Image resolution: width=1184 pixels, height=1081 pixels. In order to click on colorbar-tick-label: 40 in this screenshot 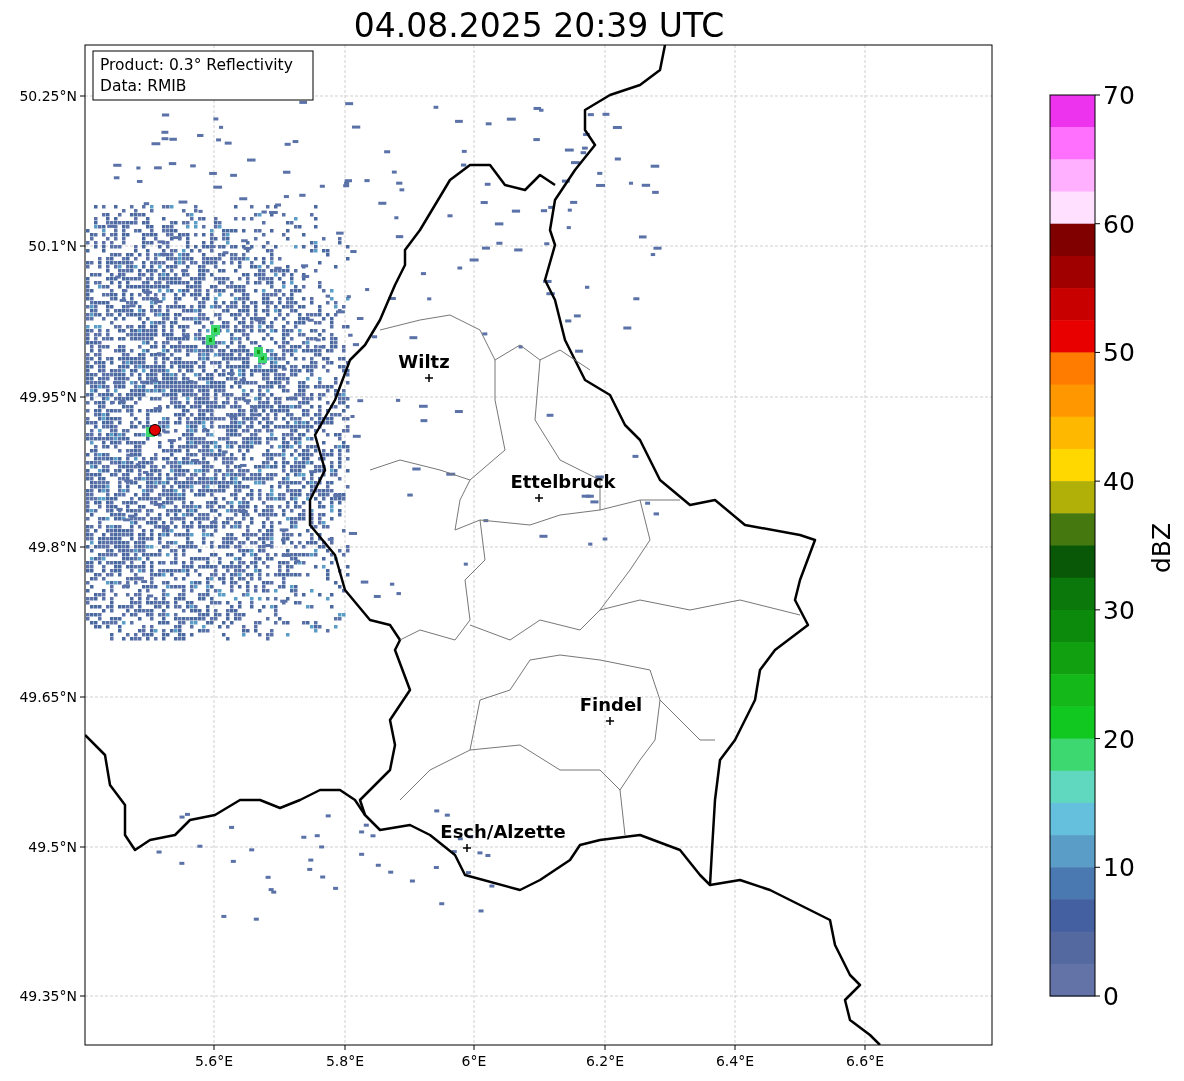, I will do `click(1119, 482)`.